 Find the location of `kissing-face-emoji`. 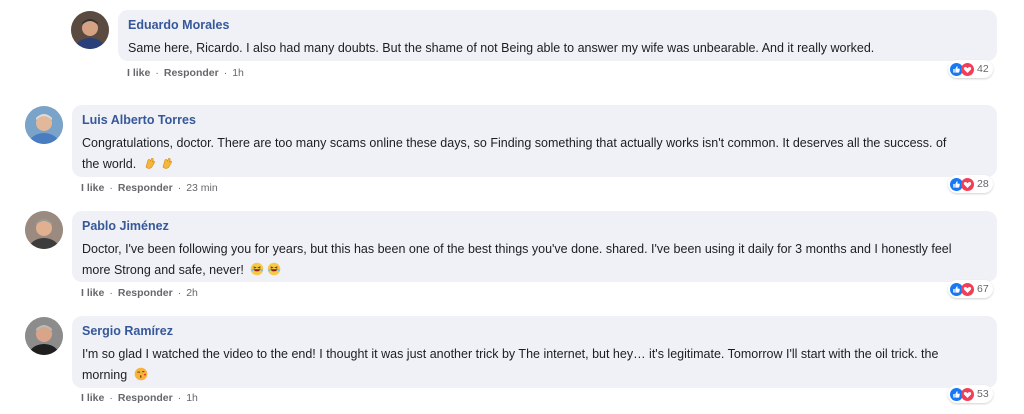

kissing-face-emoji is located at coordinates (141, 374).